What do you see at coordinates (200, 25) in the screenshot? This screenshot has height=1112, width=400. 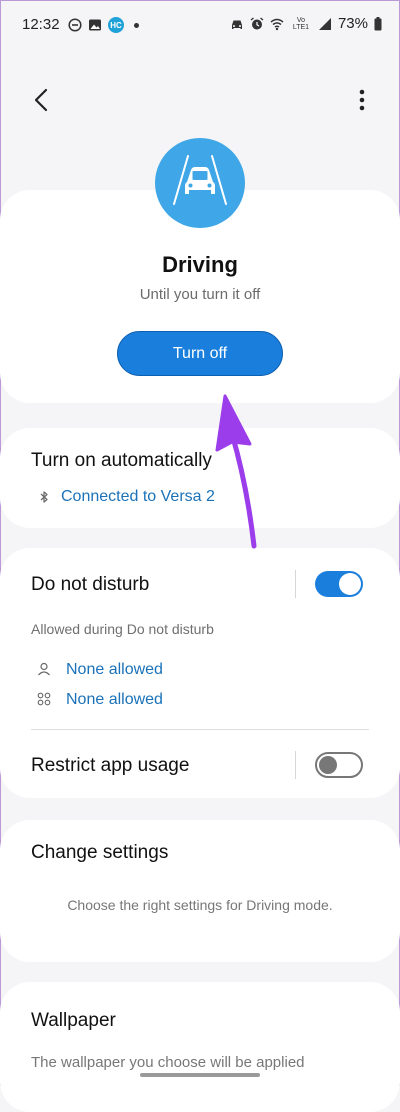 I see `status-bar: 12:32 HC Vo LTE1 73%` at bounding box center [200, 25].